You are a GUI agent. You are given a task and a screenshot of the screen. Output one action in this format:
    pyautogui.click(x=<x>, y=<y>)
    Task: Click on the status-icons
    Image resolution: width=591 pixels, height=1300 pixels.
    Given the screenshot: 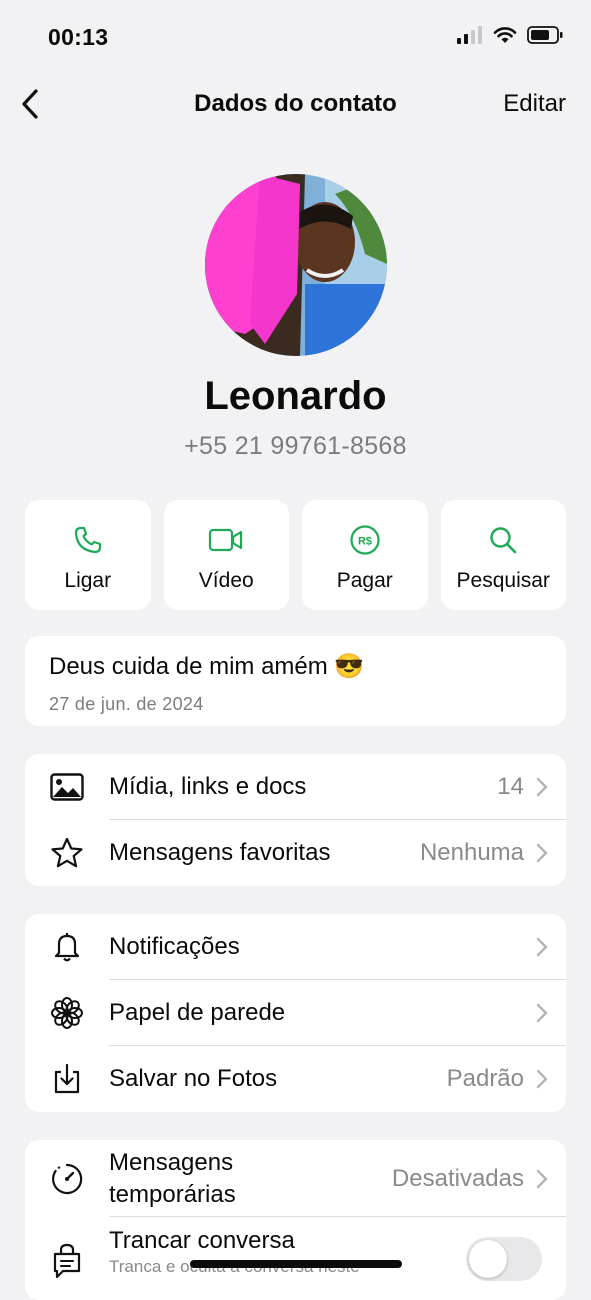 What is the action you would take?
    pyautogui.click(x=510, y=37)
    